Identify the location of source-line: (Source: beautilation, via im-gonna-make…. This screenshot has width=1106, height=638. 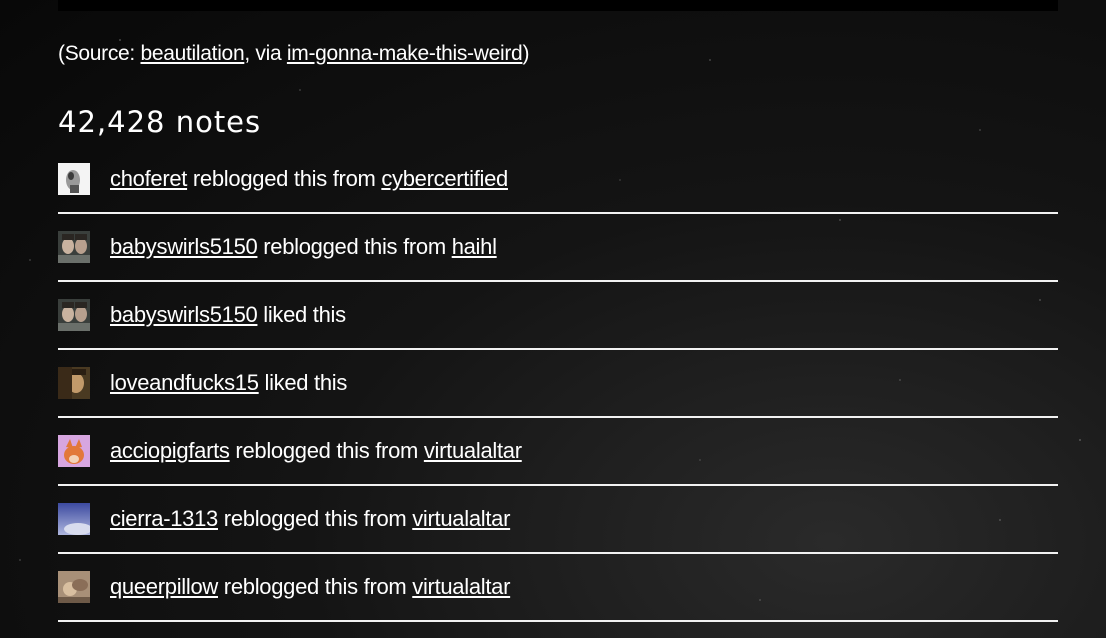
(293, 54).